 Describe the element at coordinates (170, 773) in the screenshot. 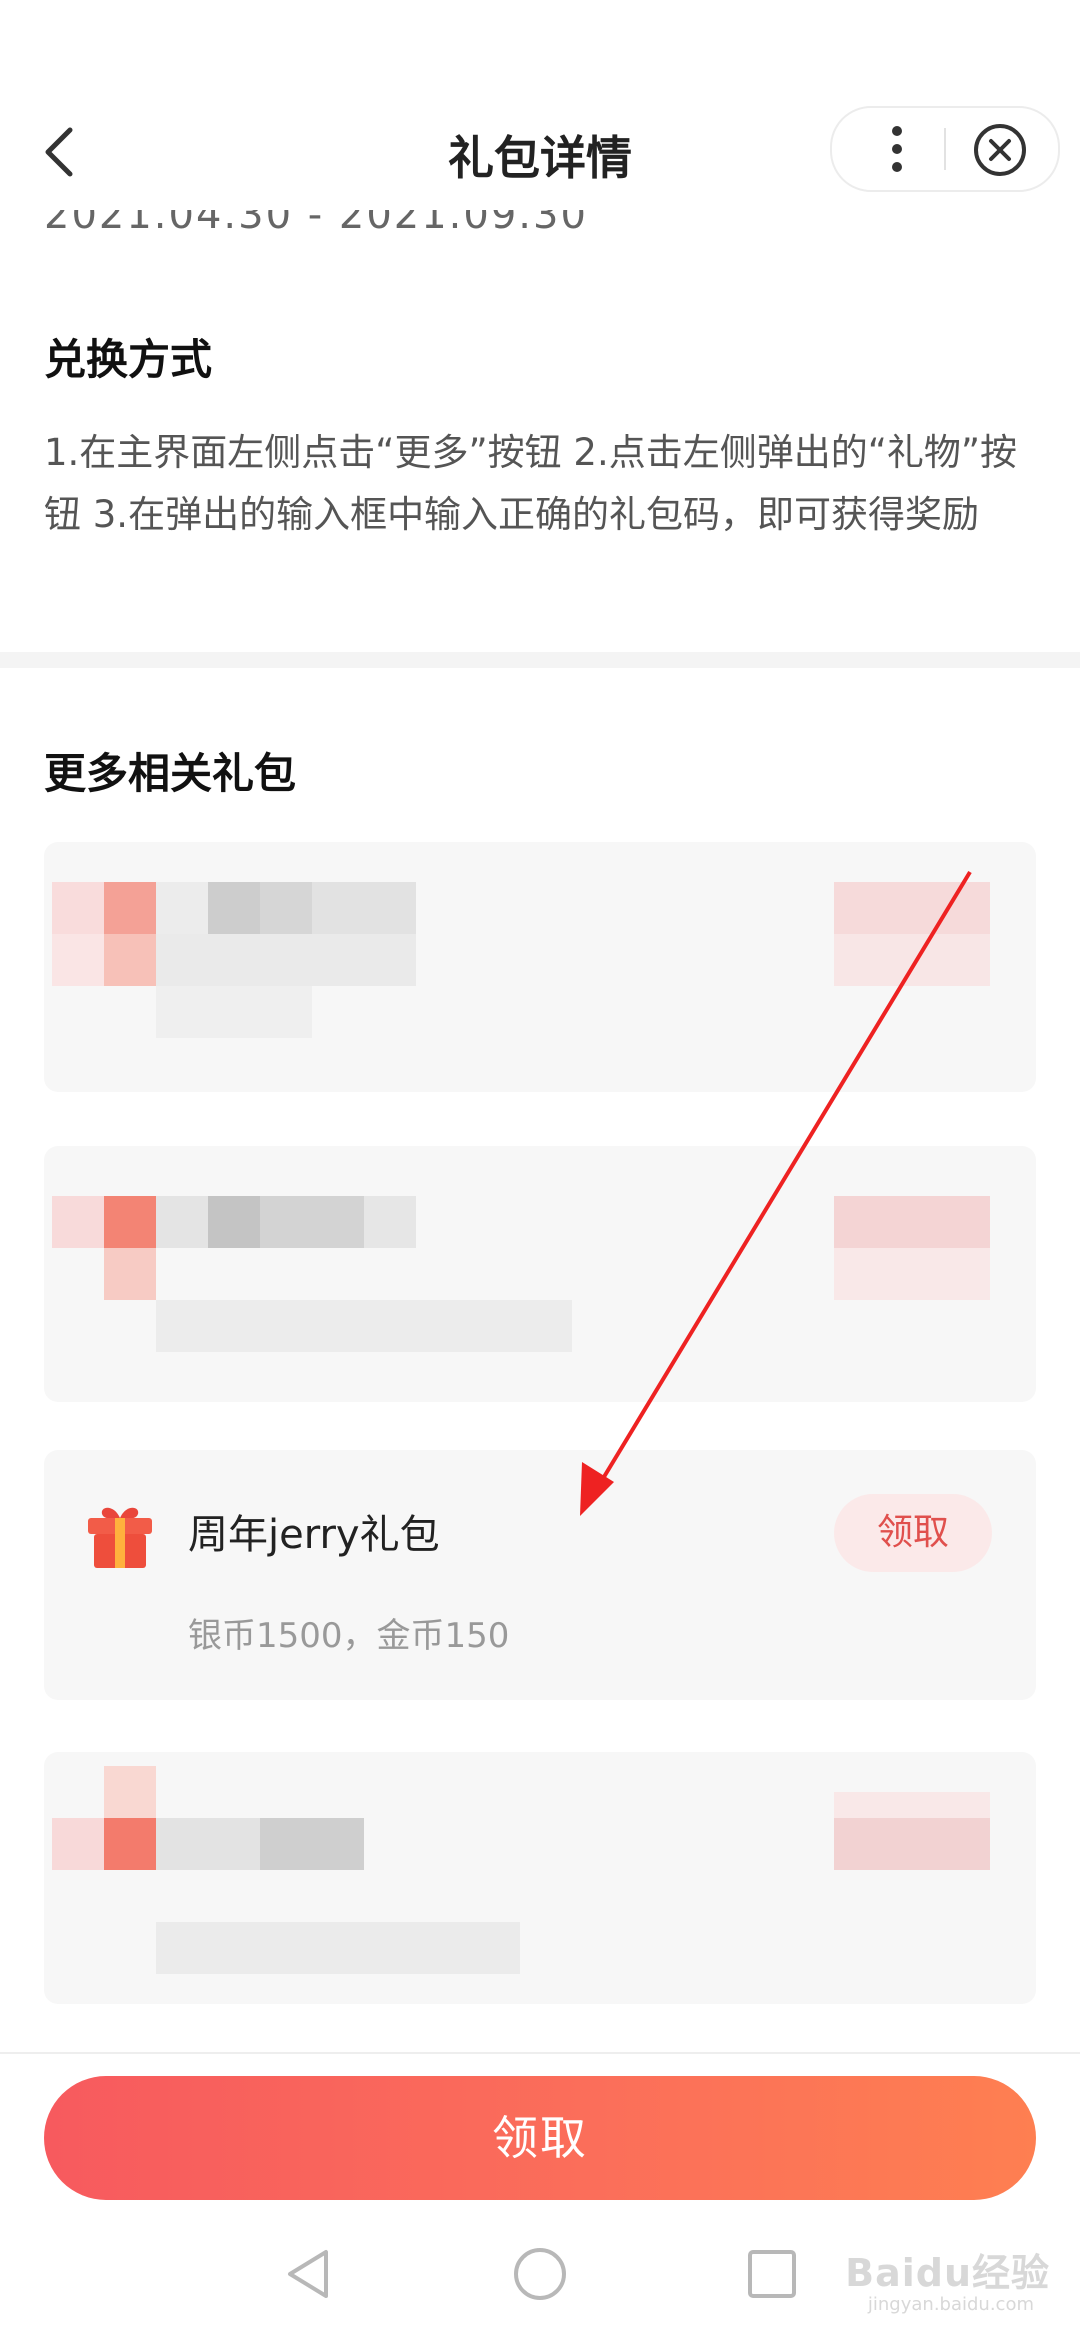

I see `related-gifts-title: 更多相关礼包` at that location.